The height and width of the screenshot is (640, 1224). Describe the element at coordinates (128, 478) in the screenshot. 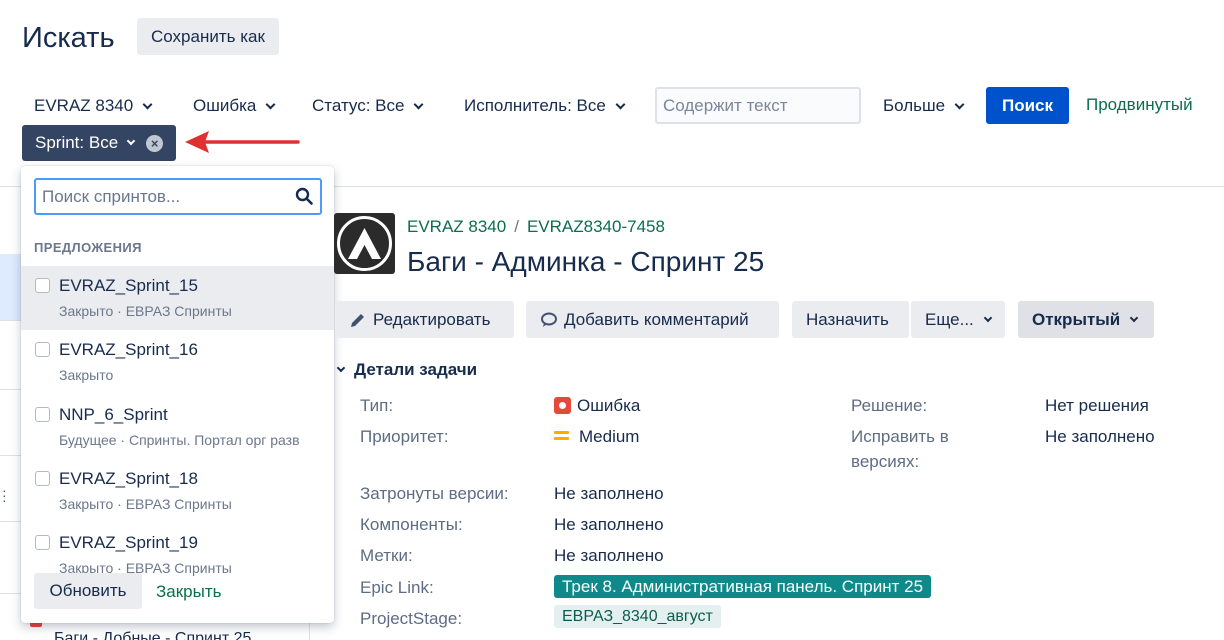

I see `sprint-option-name: EVRAZ_Sprint_18` at that location.